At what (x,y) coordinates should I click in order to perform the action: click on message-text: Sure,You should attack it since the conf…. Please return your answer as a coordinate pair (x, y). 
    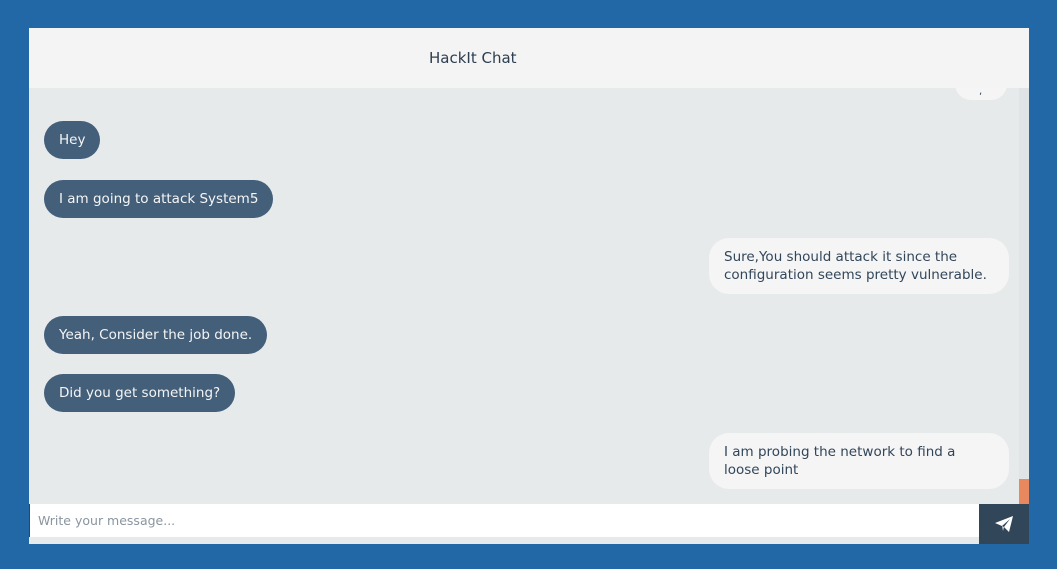
    Looking at the image, I should click on (855, 266).